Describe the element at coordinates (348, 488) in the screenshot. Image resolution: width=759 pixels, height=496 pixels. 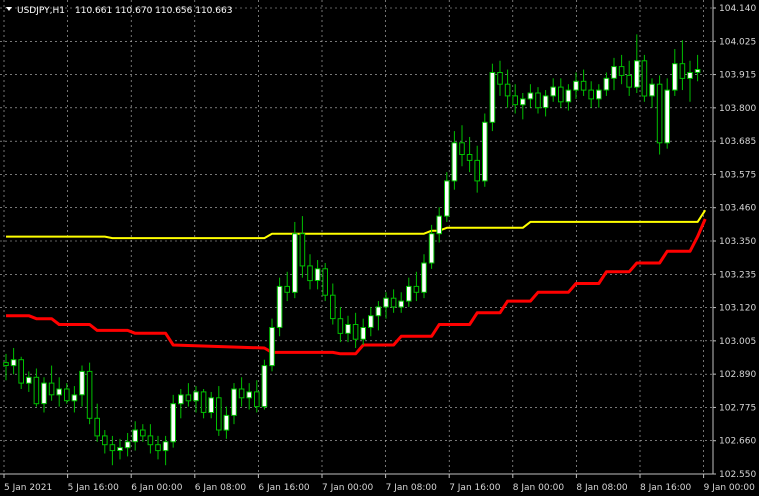
I see `time-tick-label: 7 Jan 00:00` at that location.